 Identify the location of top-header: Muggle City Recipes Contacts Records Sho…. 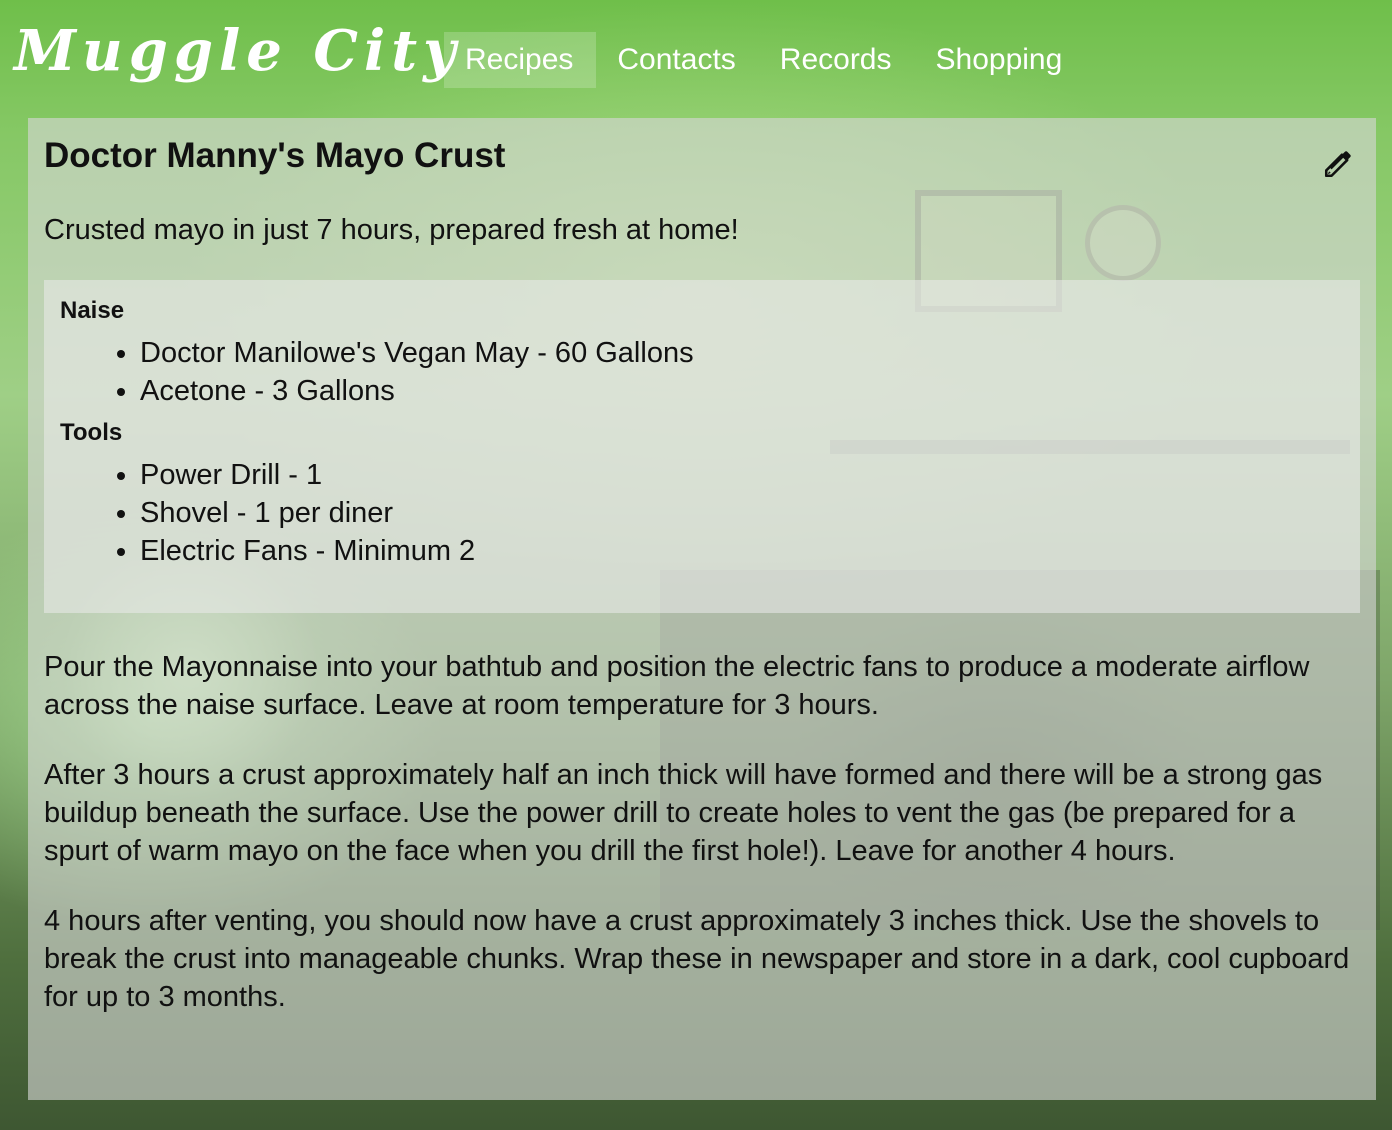
(696, 54).